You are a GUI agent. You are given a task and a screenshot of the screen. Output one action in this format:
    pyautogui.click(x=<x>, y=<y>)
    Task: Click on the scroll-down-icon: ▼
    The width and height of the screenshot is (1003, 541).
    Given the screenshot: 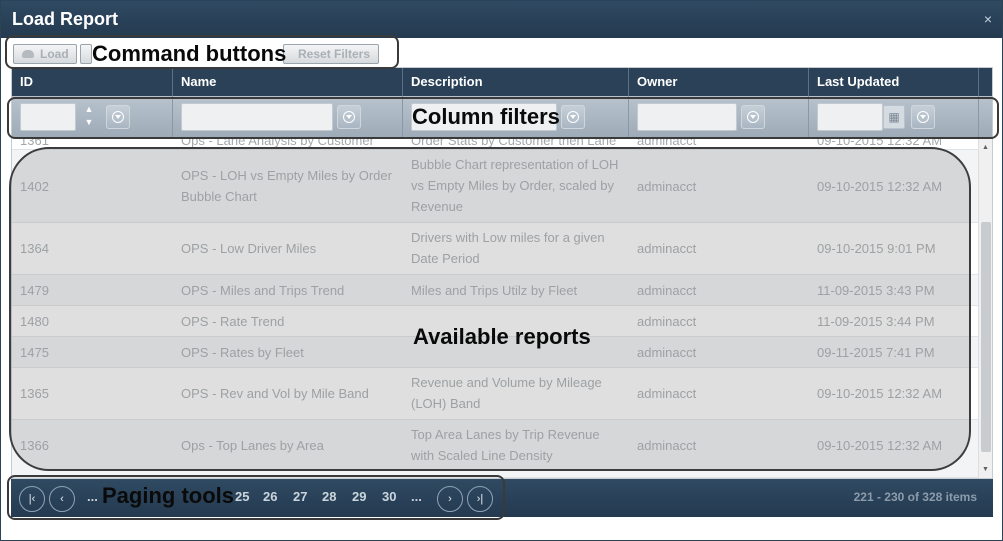 What is the action you would take?
    pyautogui.click(x=985, y=469)
    